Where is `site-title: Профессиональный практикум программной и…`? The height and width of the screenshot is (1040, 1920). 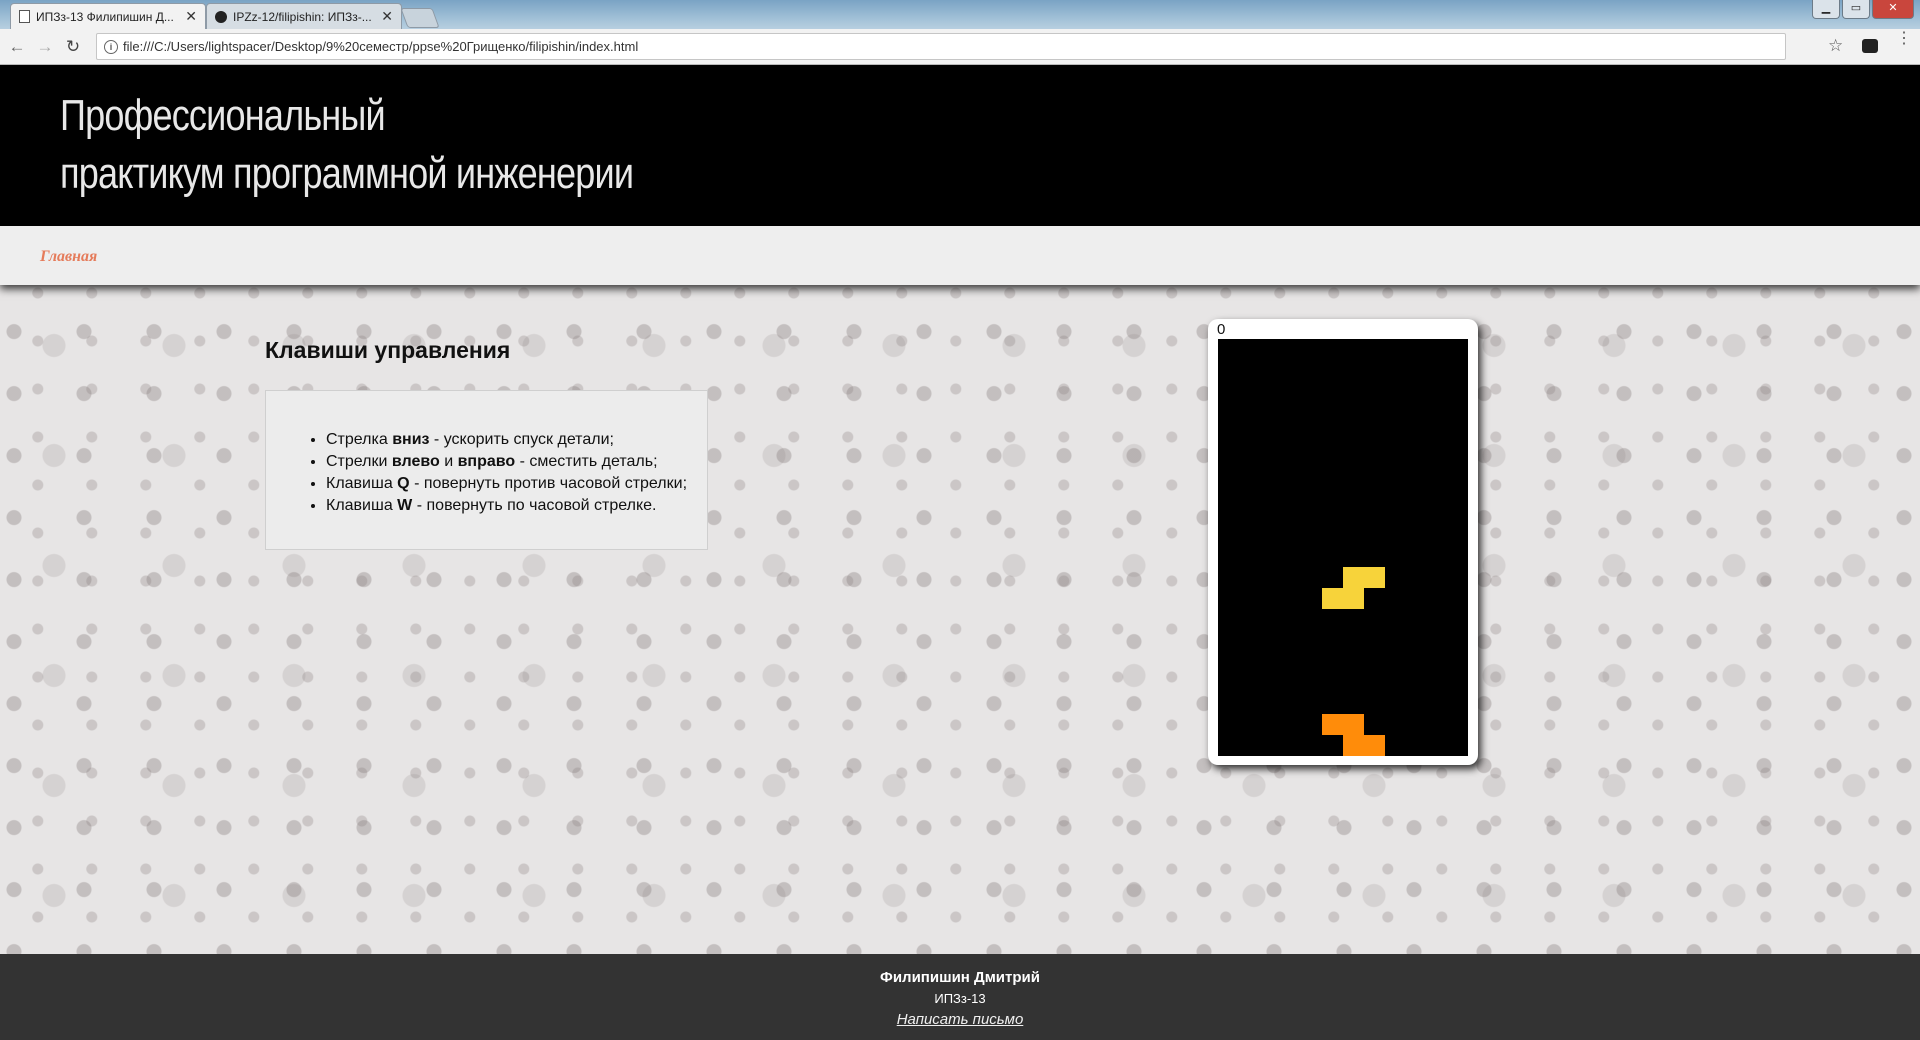 site-title: Профессиональный практикум программной и… is located at coordinates (347, 145).